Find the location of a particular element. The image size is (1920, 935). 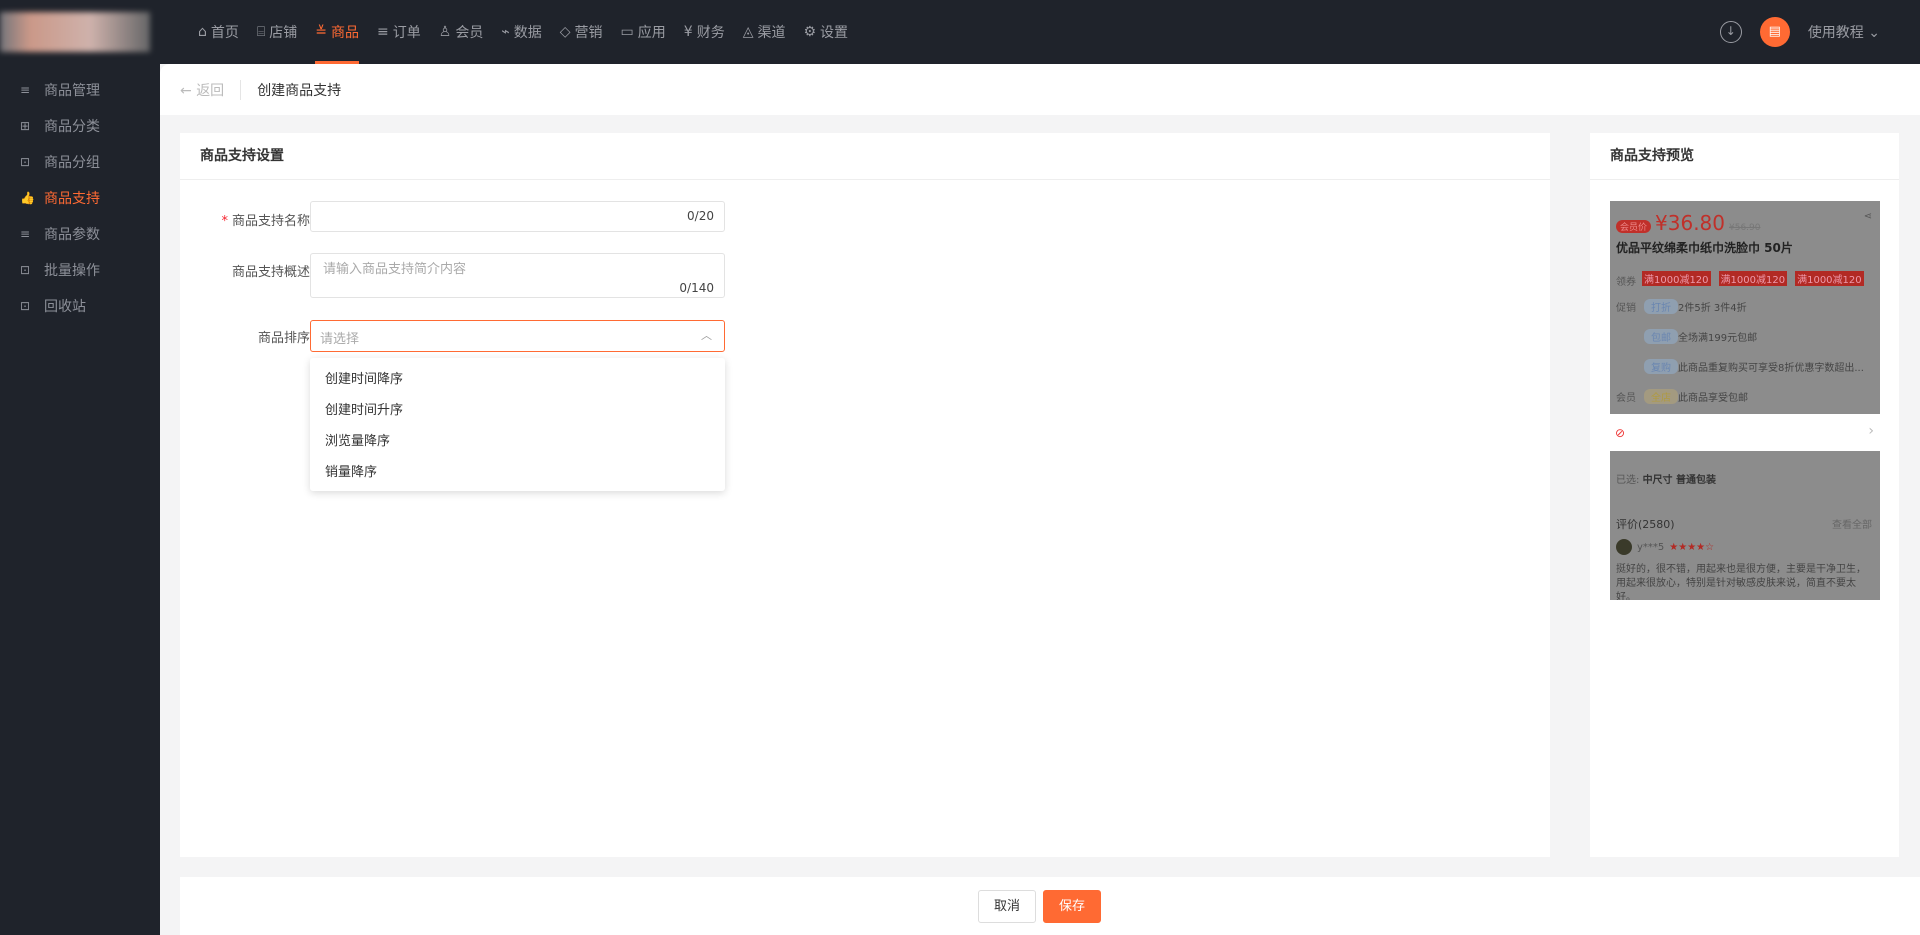

main-nav: ⌂ 首页 ⌸ 店铺 ≚ 商品 ≡ 订单 ♙ 会员 ⌁ 数据 ◇ 营销 ▭ 应用 ¥ 财务 ◬ 渠道 ⚙ 设置 is located at coordinates (524, 32).